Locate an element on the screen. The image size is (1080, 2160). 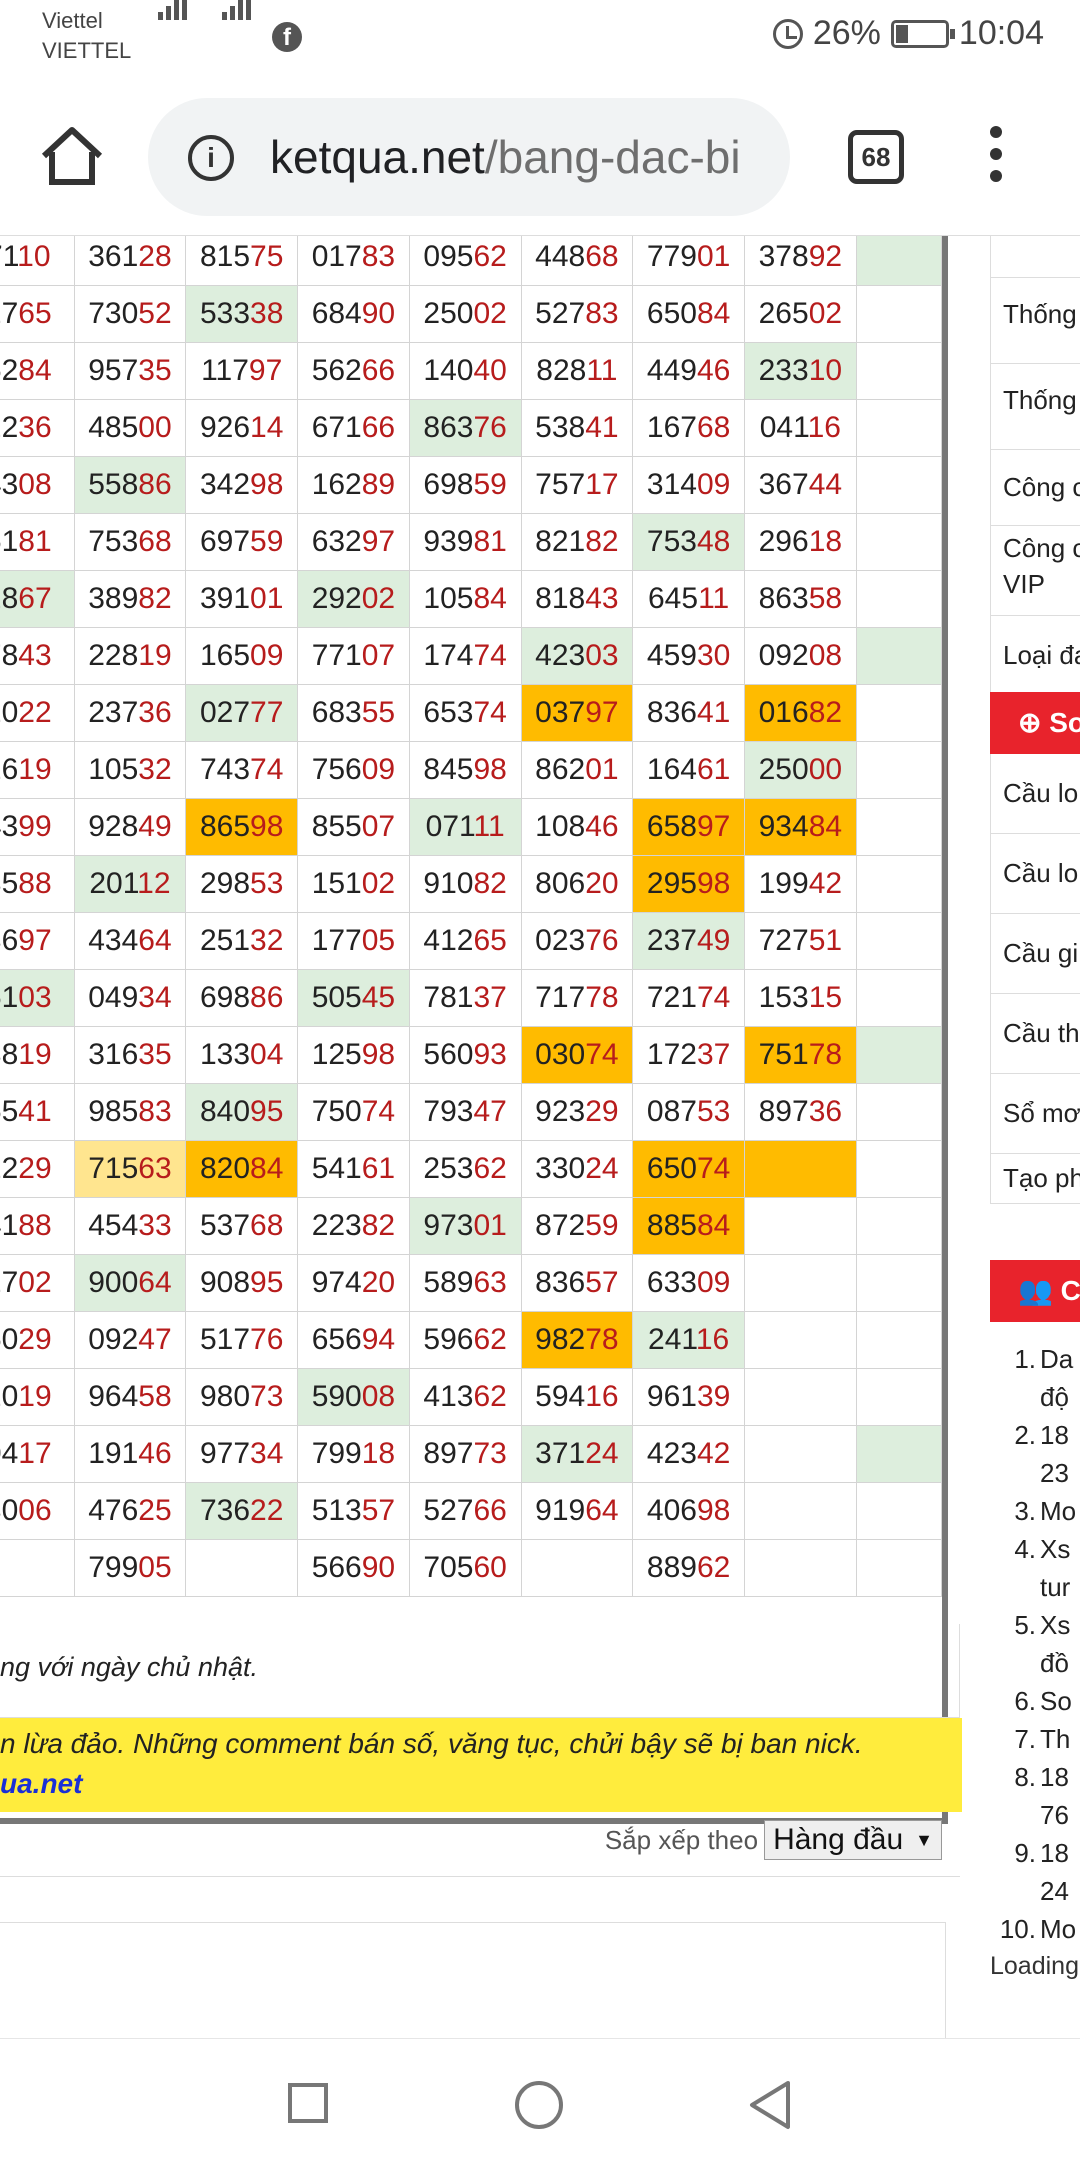
table-cell: 17705 is located at coordinates (353, 941).